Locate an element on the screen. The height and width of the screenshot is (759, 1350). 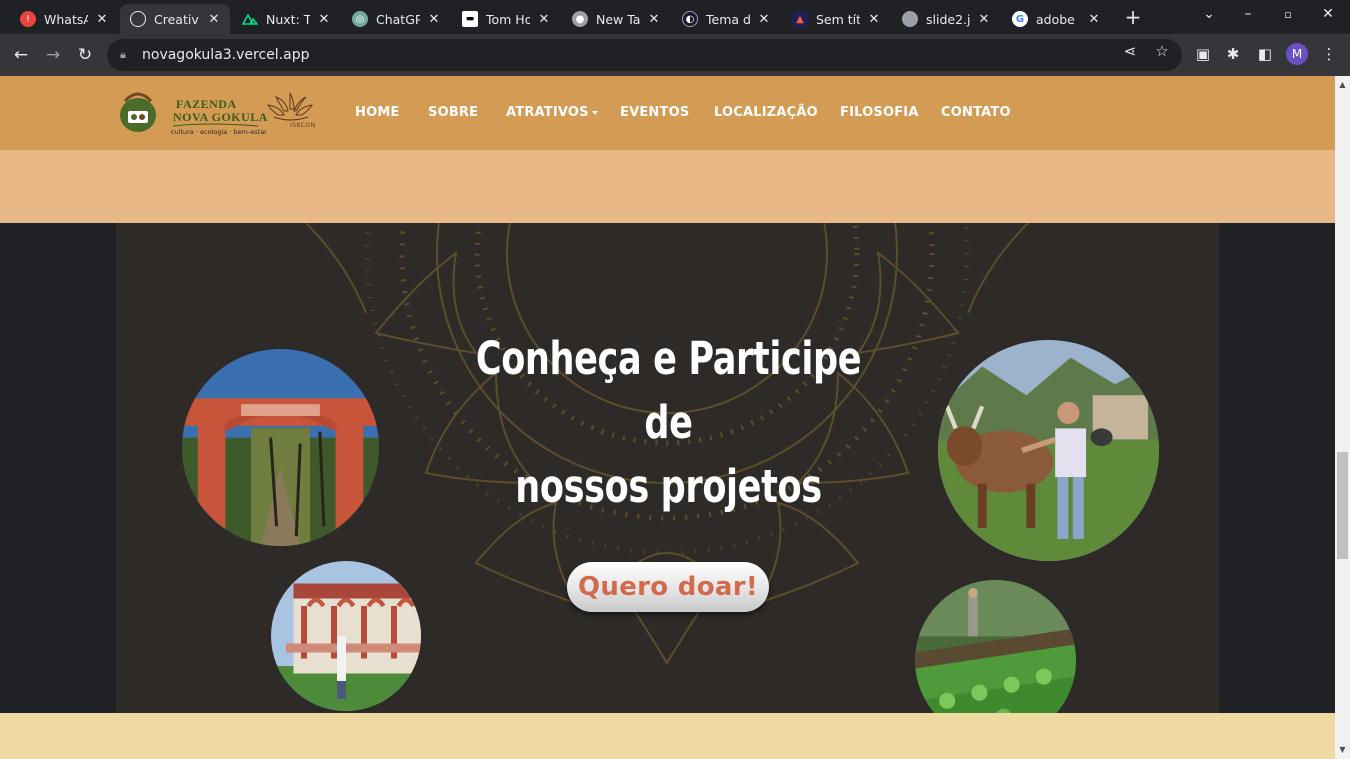
puzzle-icon: ✱ is located at coordinates (1233, 54).